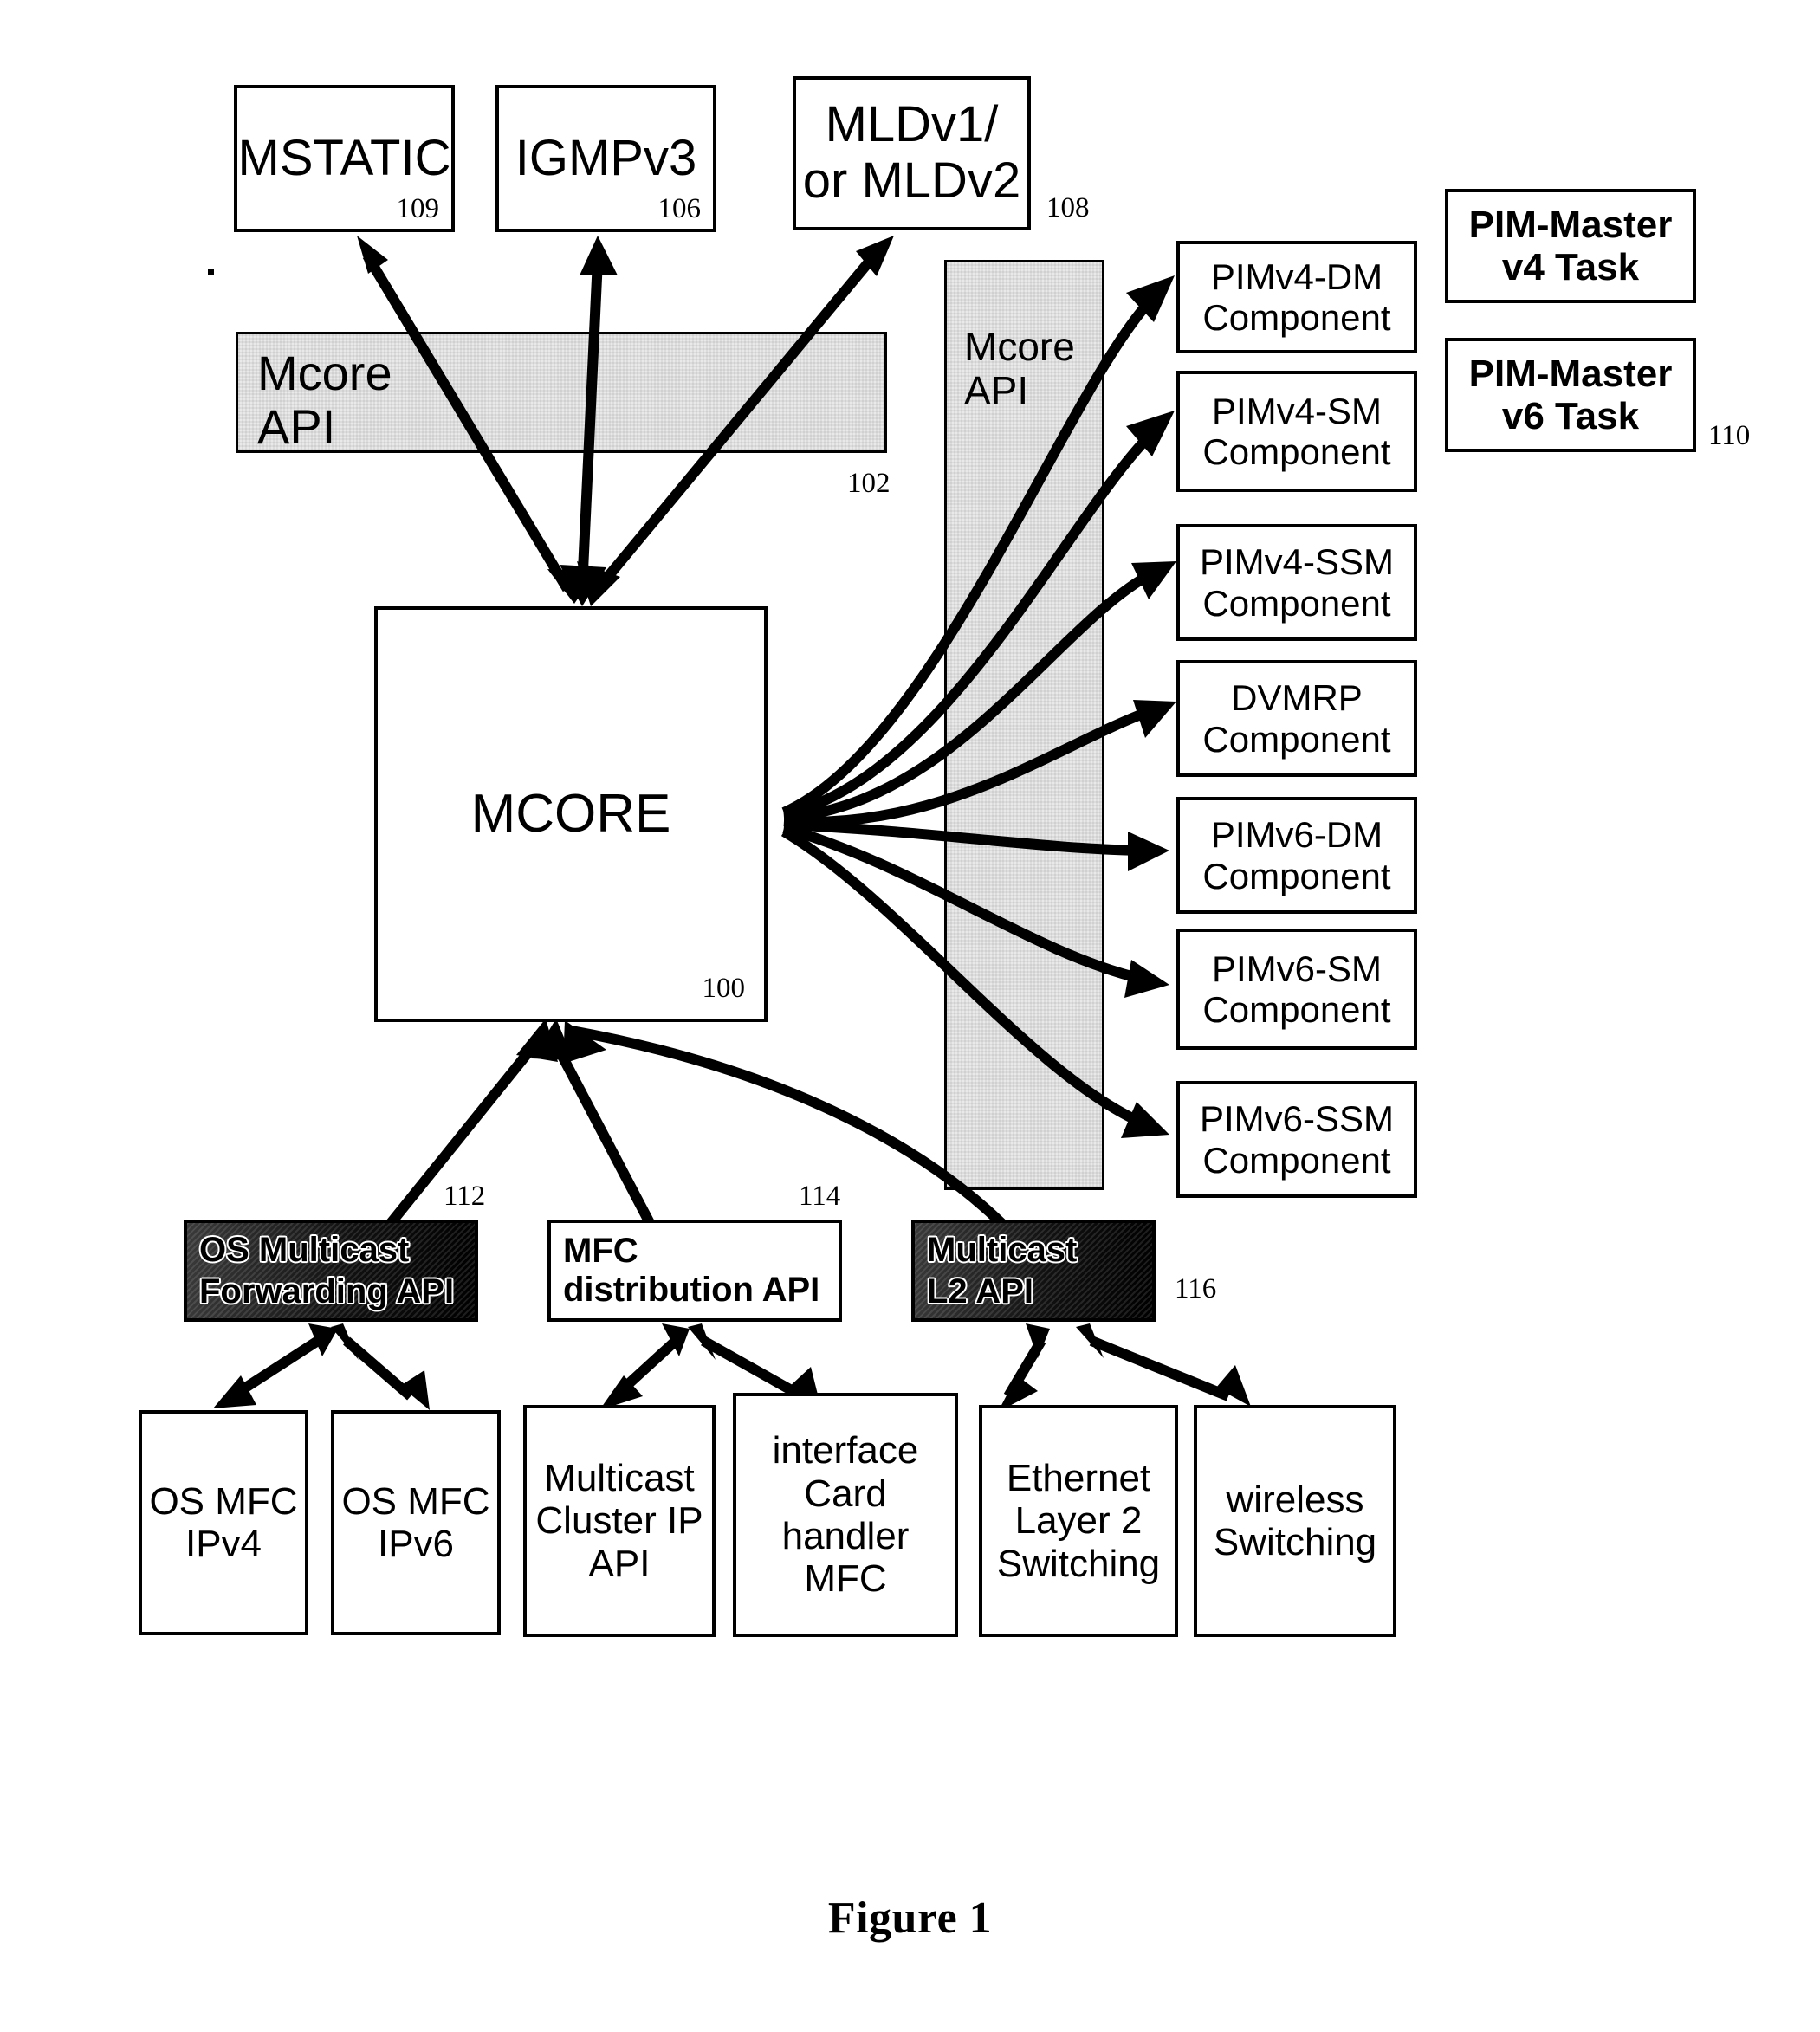  Describe the element at coordinates (869, 483) in the screenshot. I see `refnum-102: 102` at that location.